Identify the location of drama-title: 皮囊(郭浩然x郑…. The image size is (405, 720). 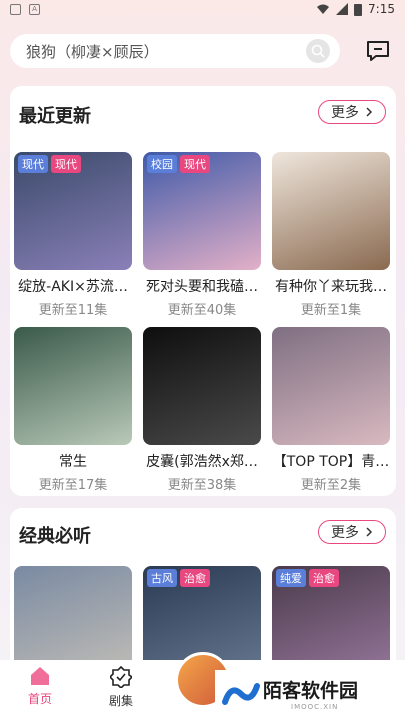
(202, 462).